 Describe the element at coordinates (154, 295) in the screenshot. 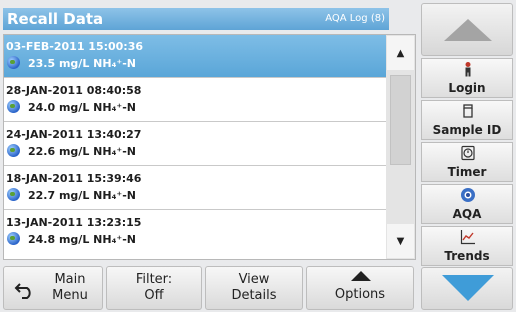

I see `filter-value: Off` at that location.